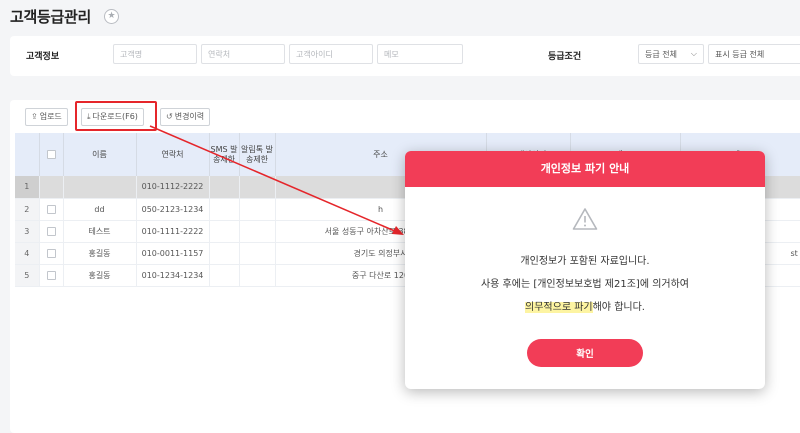 The height and width of the screenshot is (433, 800). Describe the element at coordinates (111, 16) in the screenshot. I see `favorite-star-icon: ★` at that location.